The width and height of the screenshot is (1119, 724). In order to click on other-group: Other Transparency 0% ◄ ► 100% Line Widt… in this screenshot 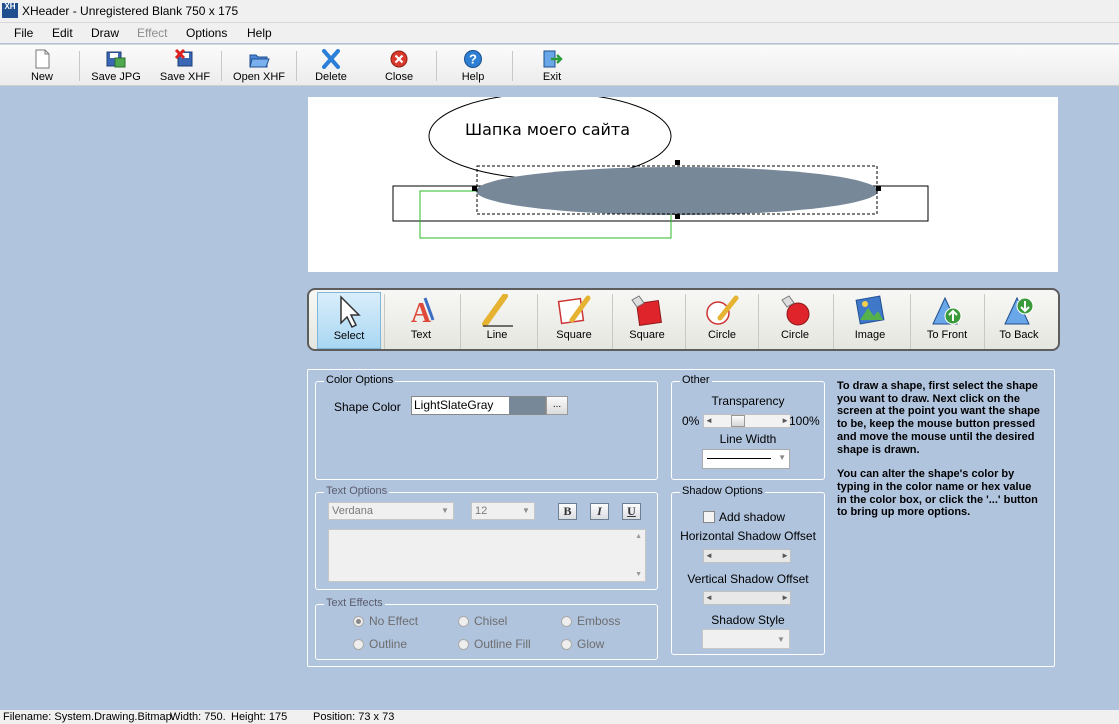, I will do `click(748, 427)`.